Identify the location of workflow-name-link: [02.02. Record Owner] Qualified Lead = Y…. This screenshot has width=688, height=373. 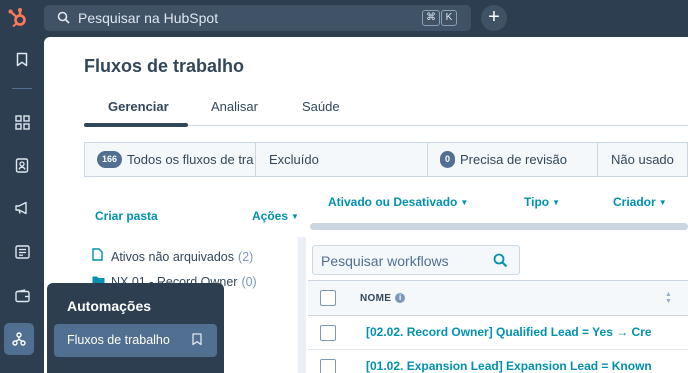
(509, 332).